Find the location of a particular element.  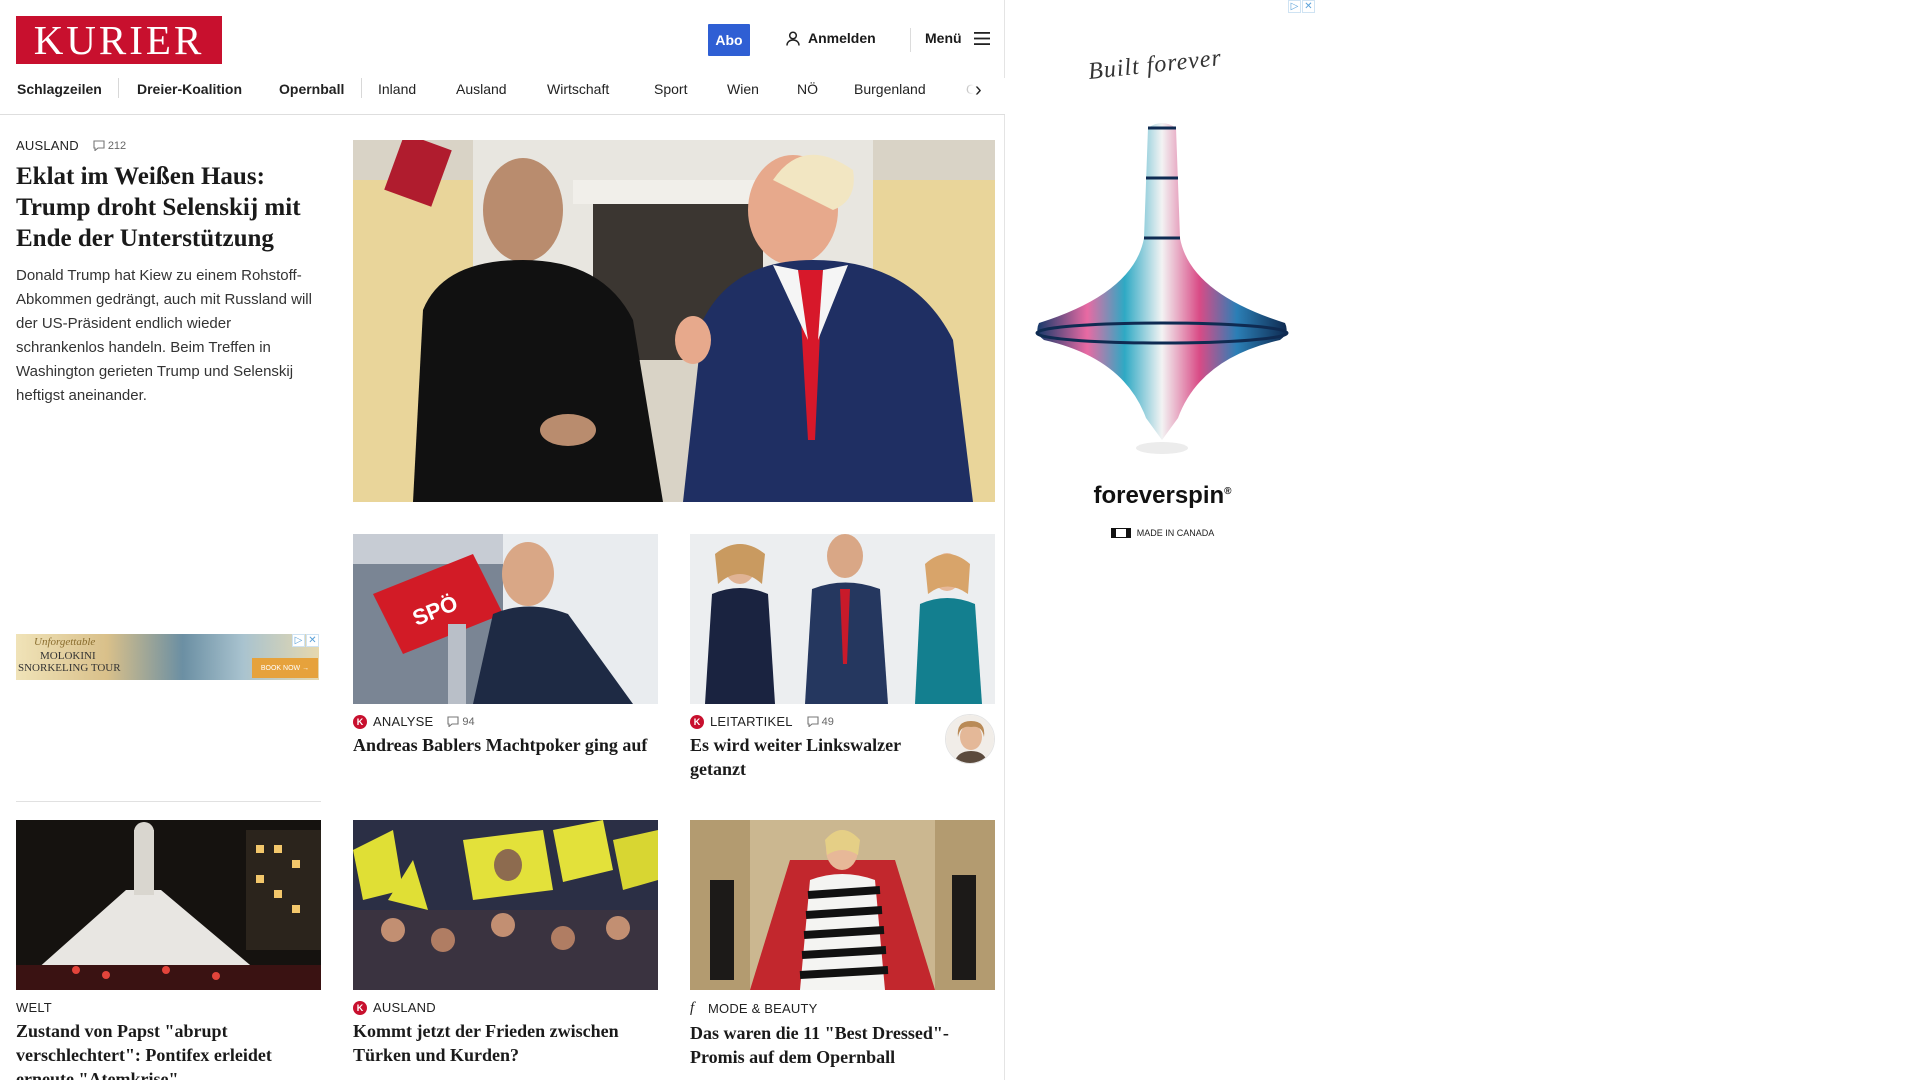

card-image-kurden is located at coordinates (505, 905).